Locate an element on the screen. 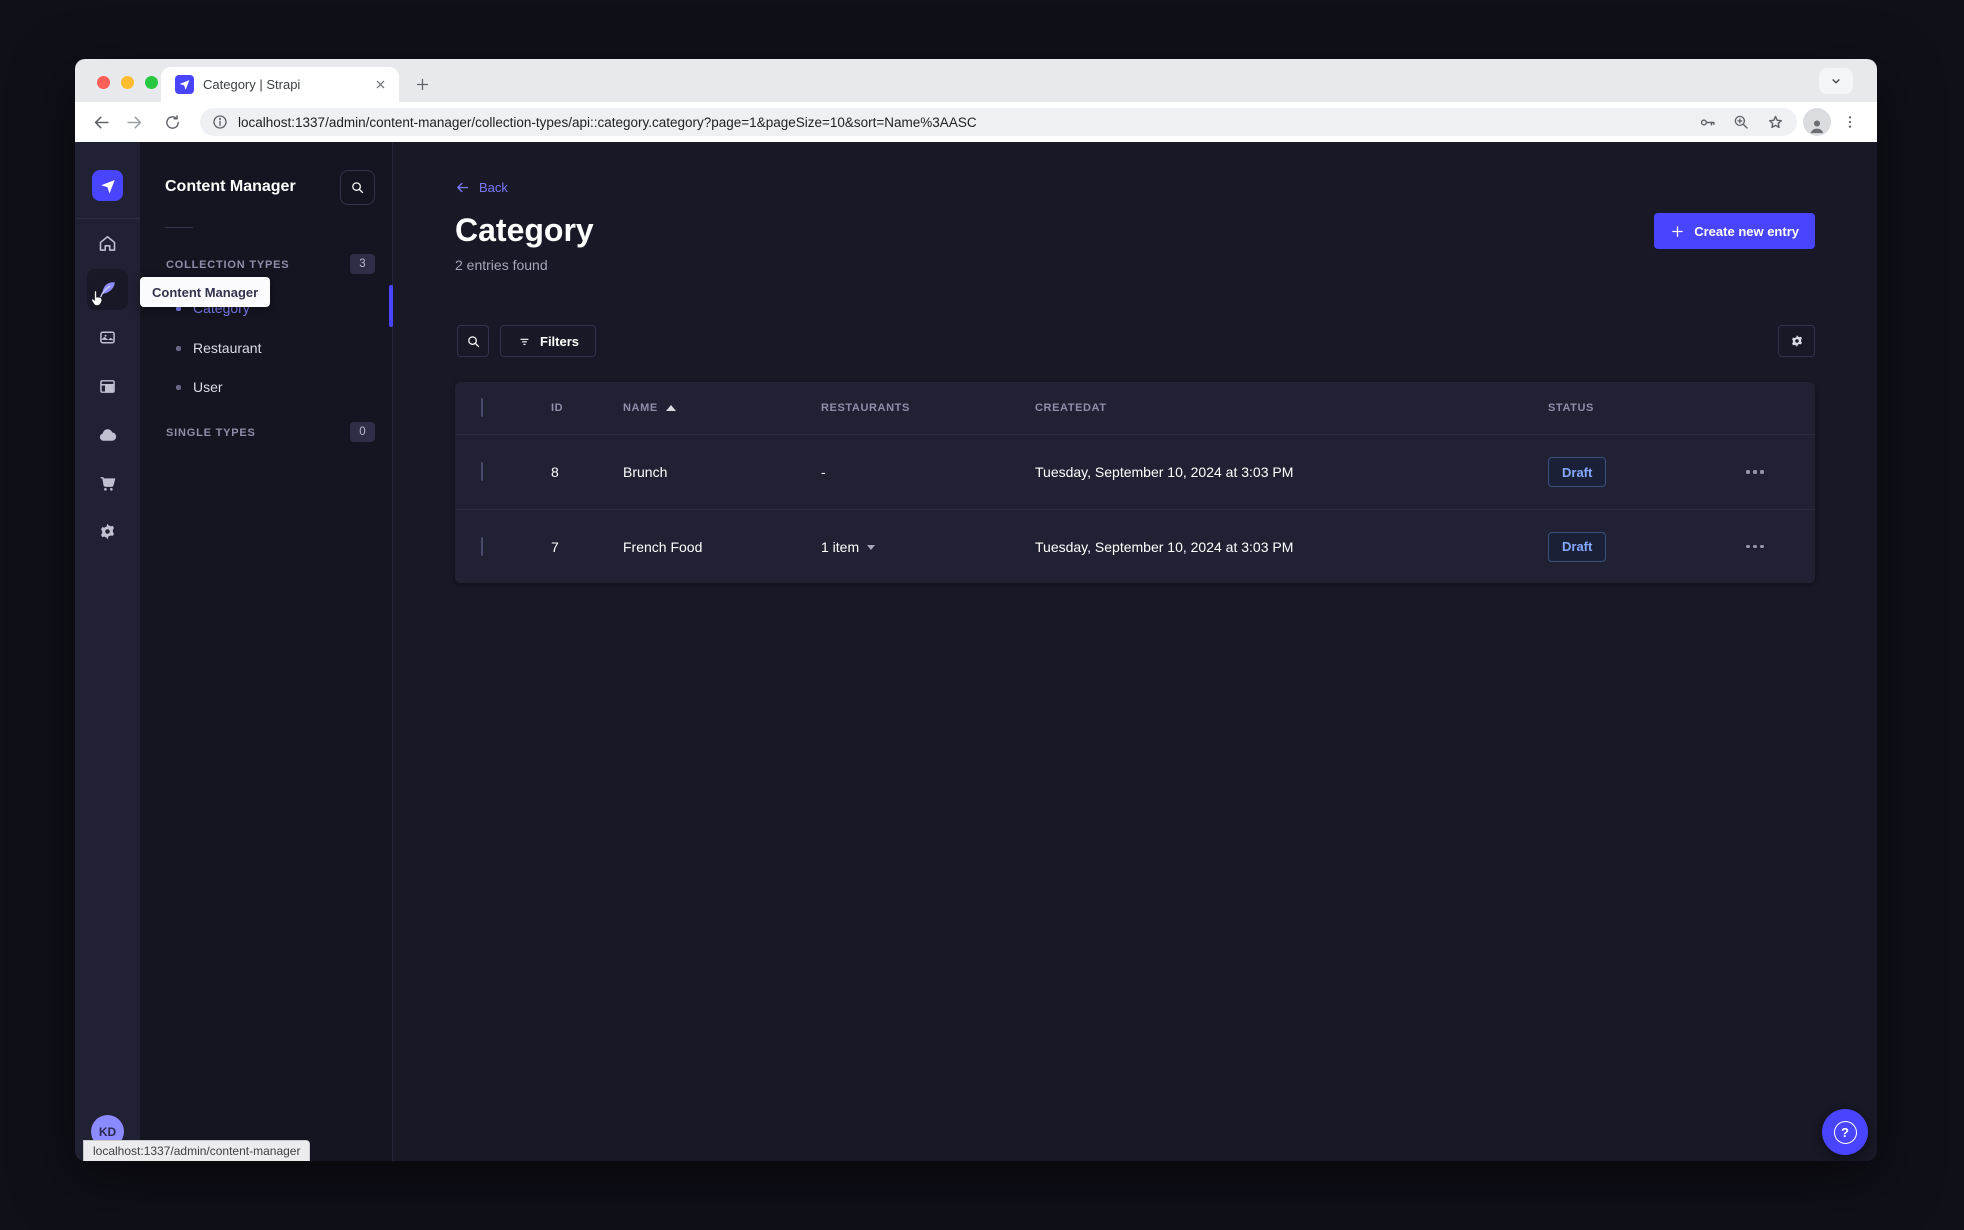 This screenshot has height=1230, width=1964. nav-home-button is located at coordinates (107, 243).